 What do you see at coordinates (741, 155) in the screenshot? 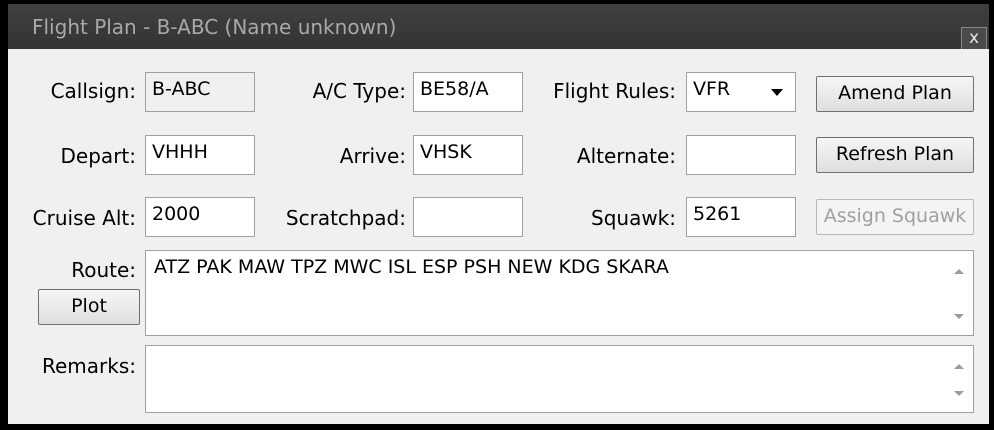
I see `alternate-field` at bounding box center [741, 155].